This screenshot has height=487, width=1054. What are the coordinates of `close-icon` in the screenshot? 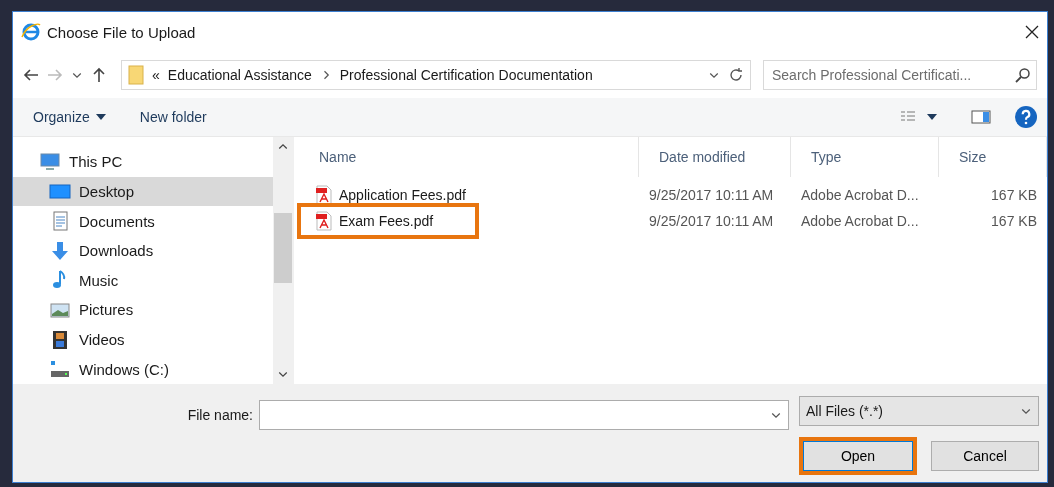 It's located at (1032, 32).